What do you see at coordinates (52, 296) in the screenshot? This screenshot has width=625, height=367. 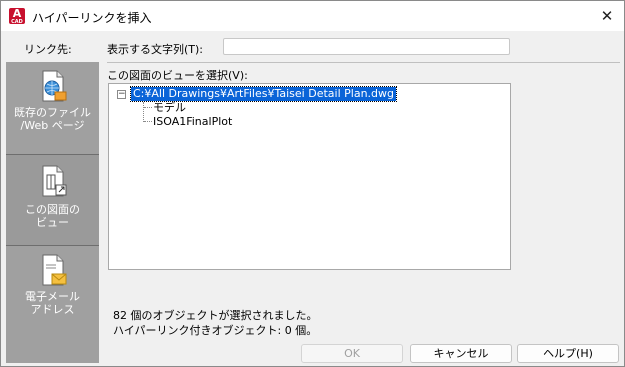 I see `sidebar-item-label: 電子メール` at bounding box center [52, 296].